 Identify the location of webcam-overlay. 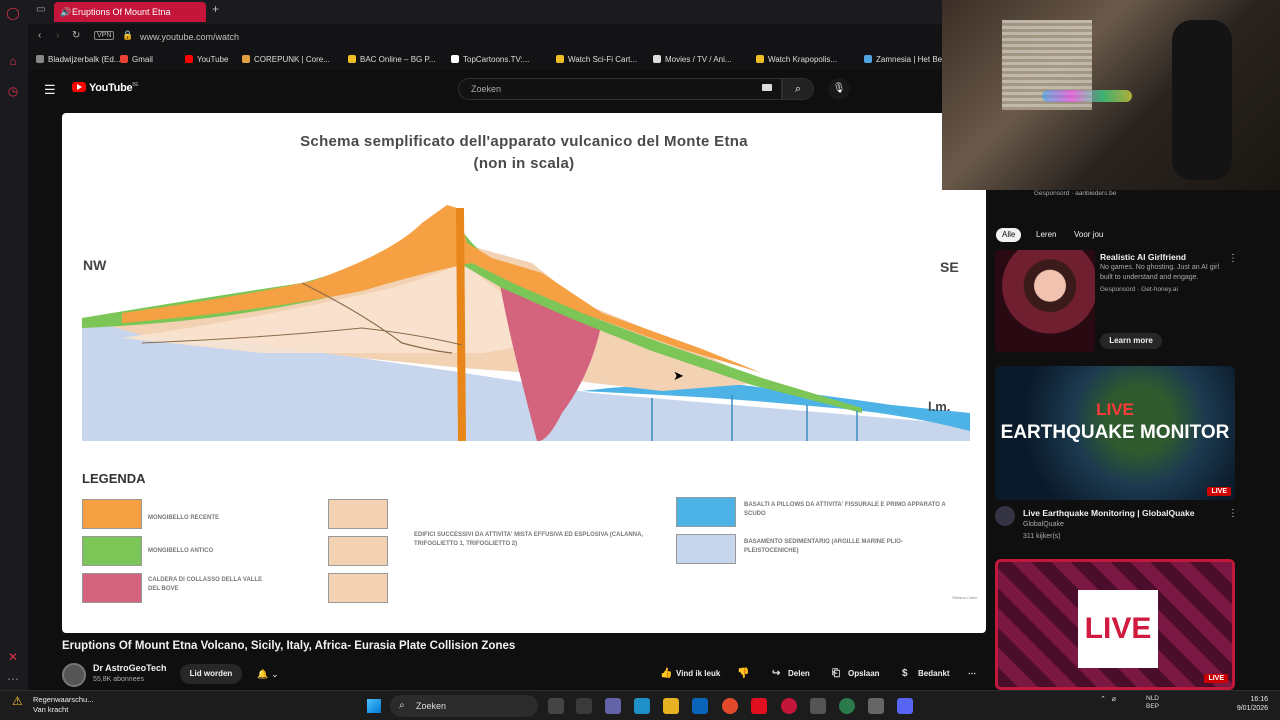
(1111, 95).